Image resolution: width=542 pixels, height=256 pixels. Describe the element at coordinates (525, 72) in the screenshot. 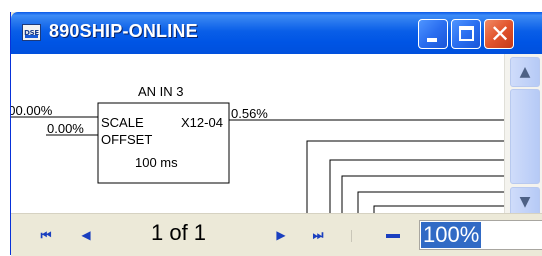

I see `scroll-up-icon: ▲` at that location.